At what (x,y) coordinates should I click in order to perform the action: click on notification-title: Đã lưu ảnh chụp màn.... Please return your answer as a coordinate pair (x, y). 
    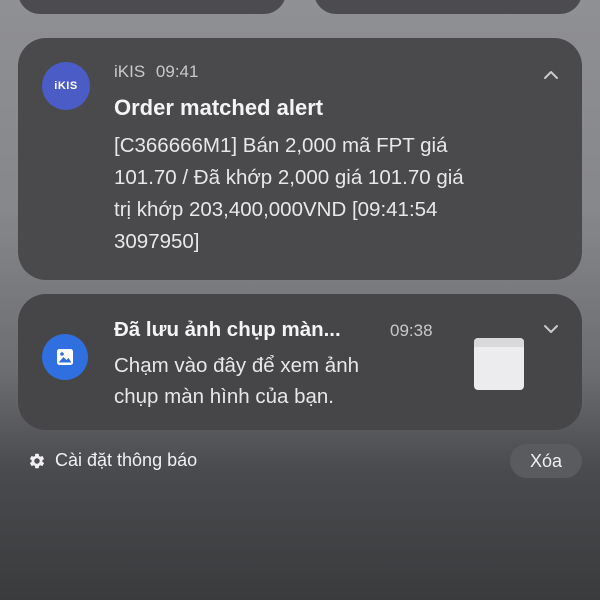
    Looking at the image, I should click on (227, 329).